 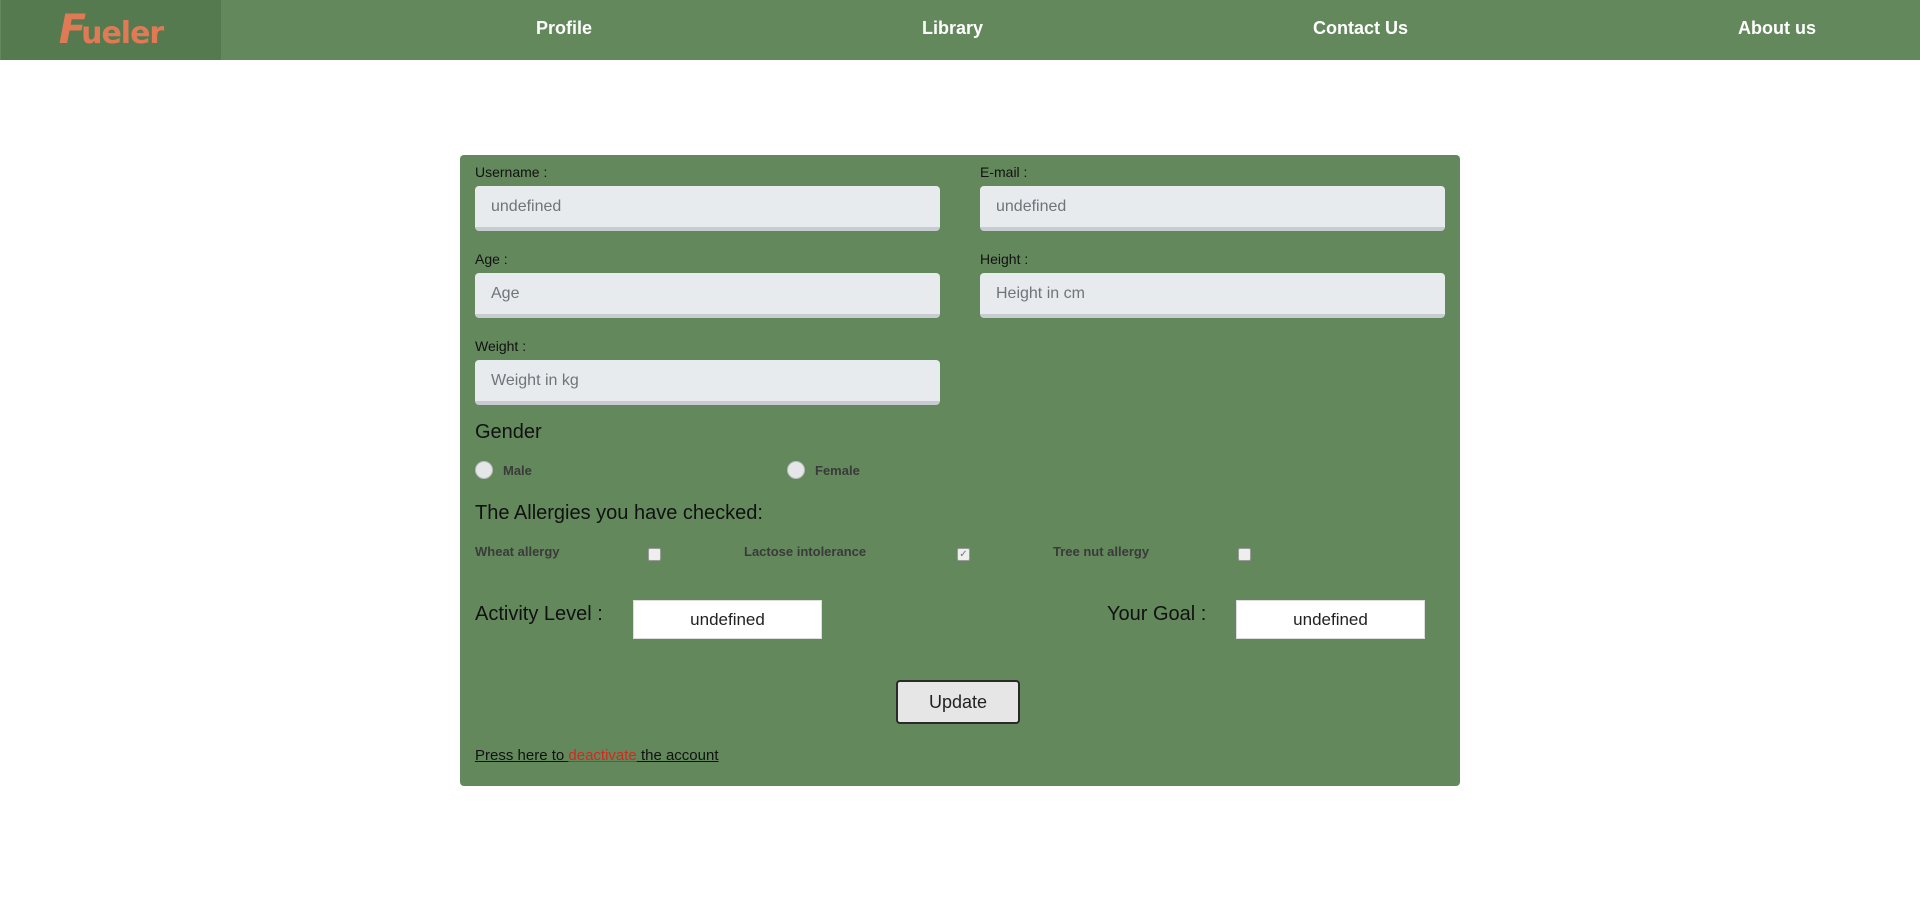 I want to click on age-input, so click(x=707, y=295).